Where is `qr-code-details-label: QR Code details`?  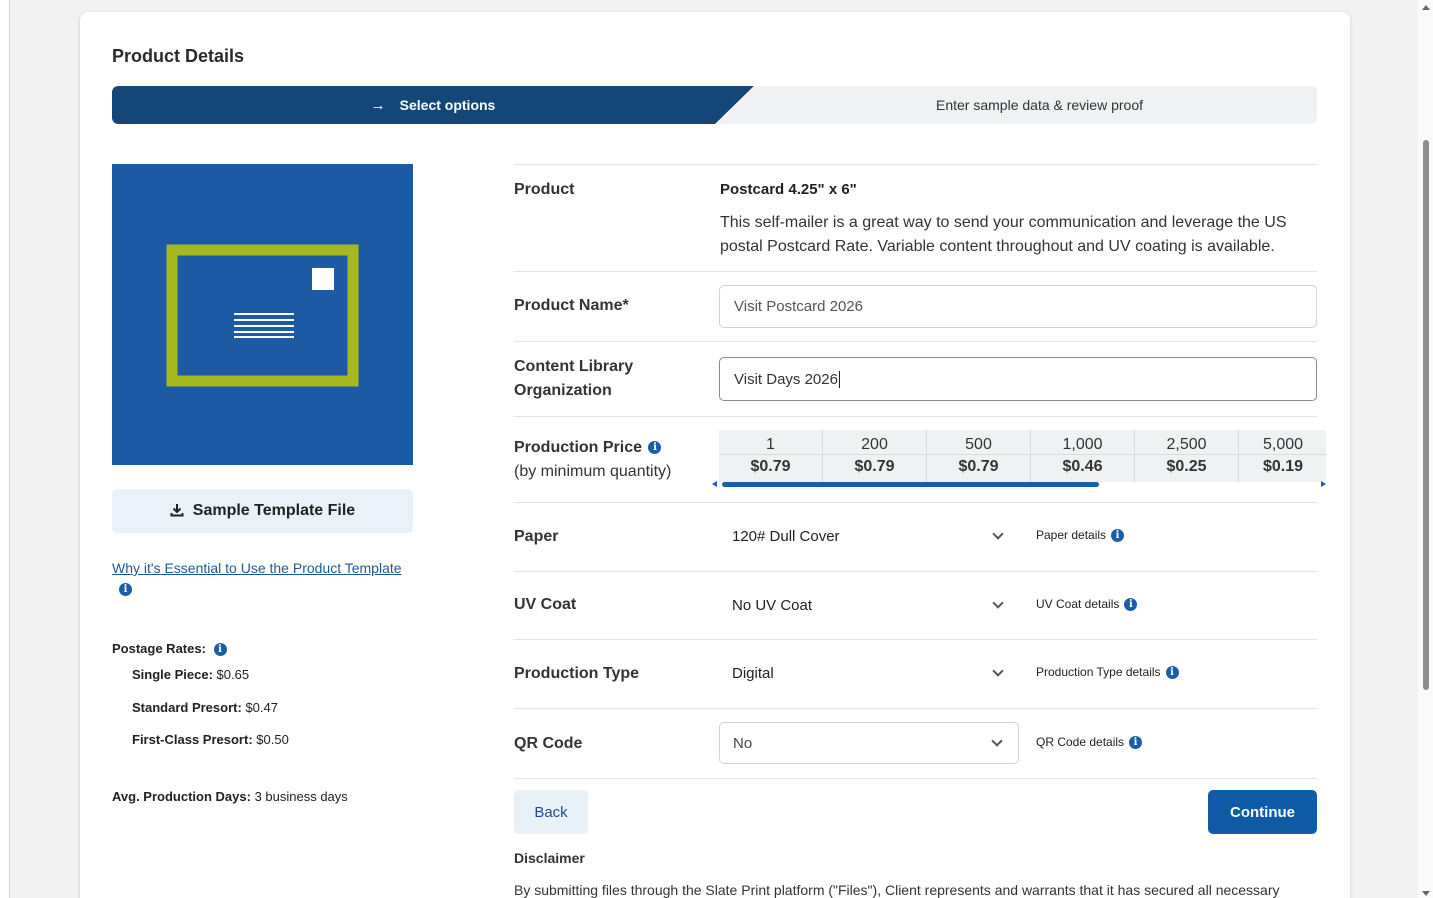 qr-code-details-label: QR Code details is located at coordinates (1080, 742).